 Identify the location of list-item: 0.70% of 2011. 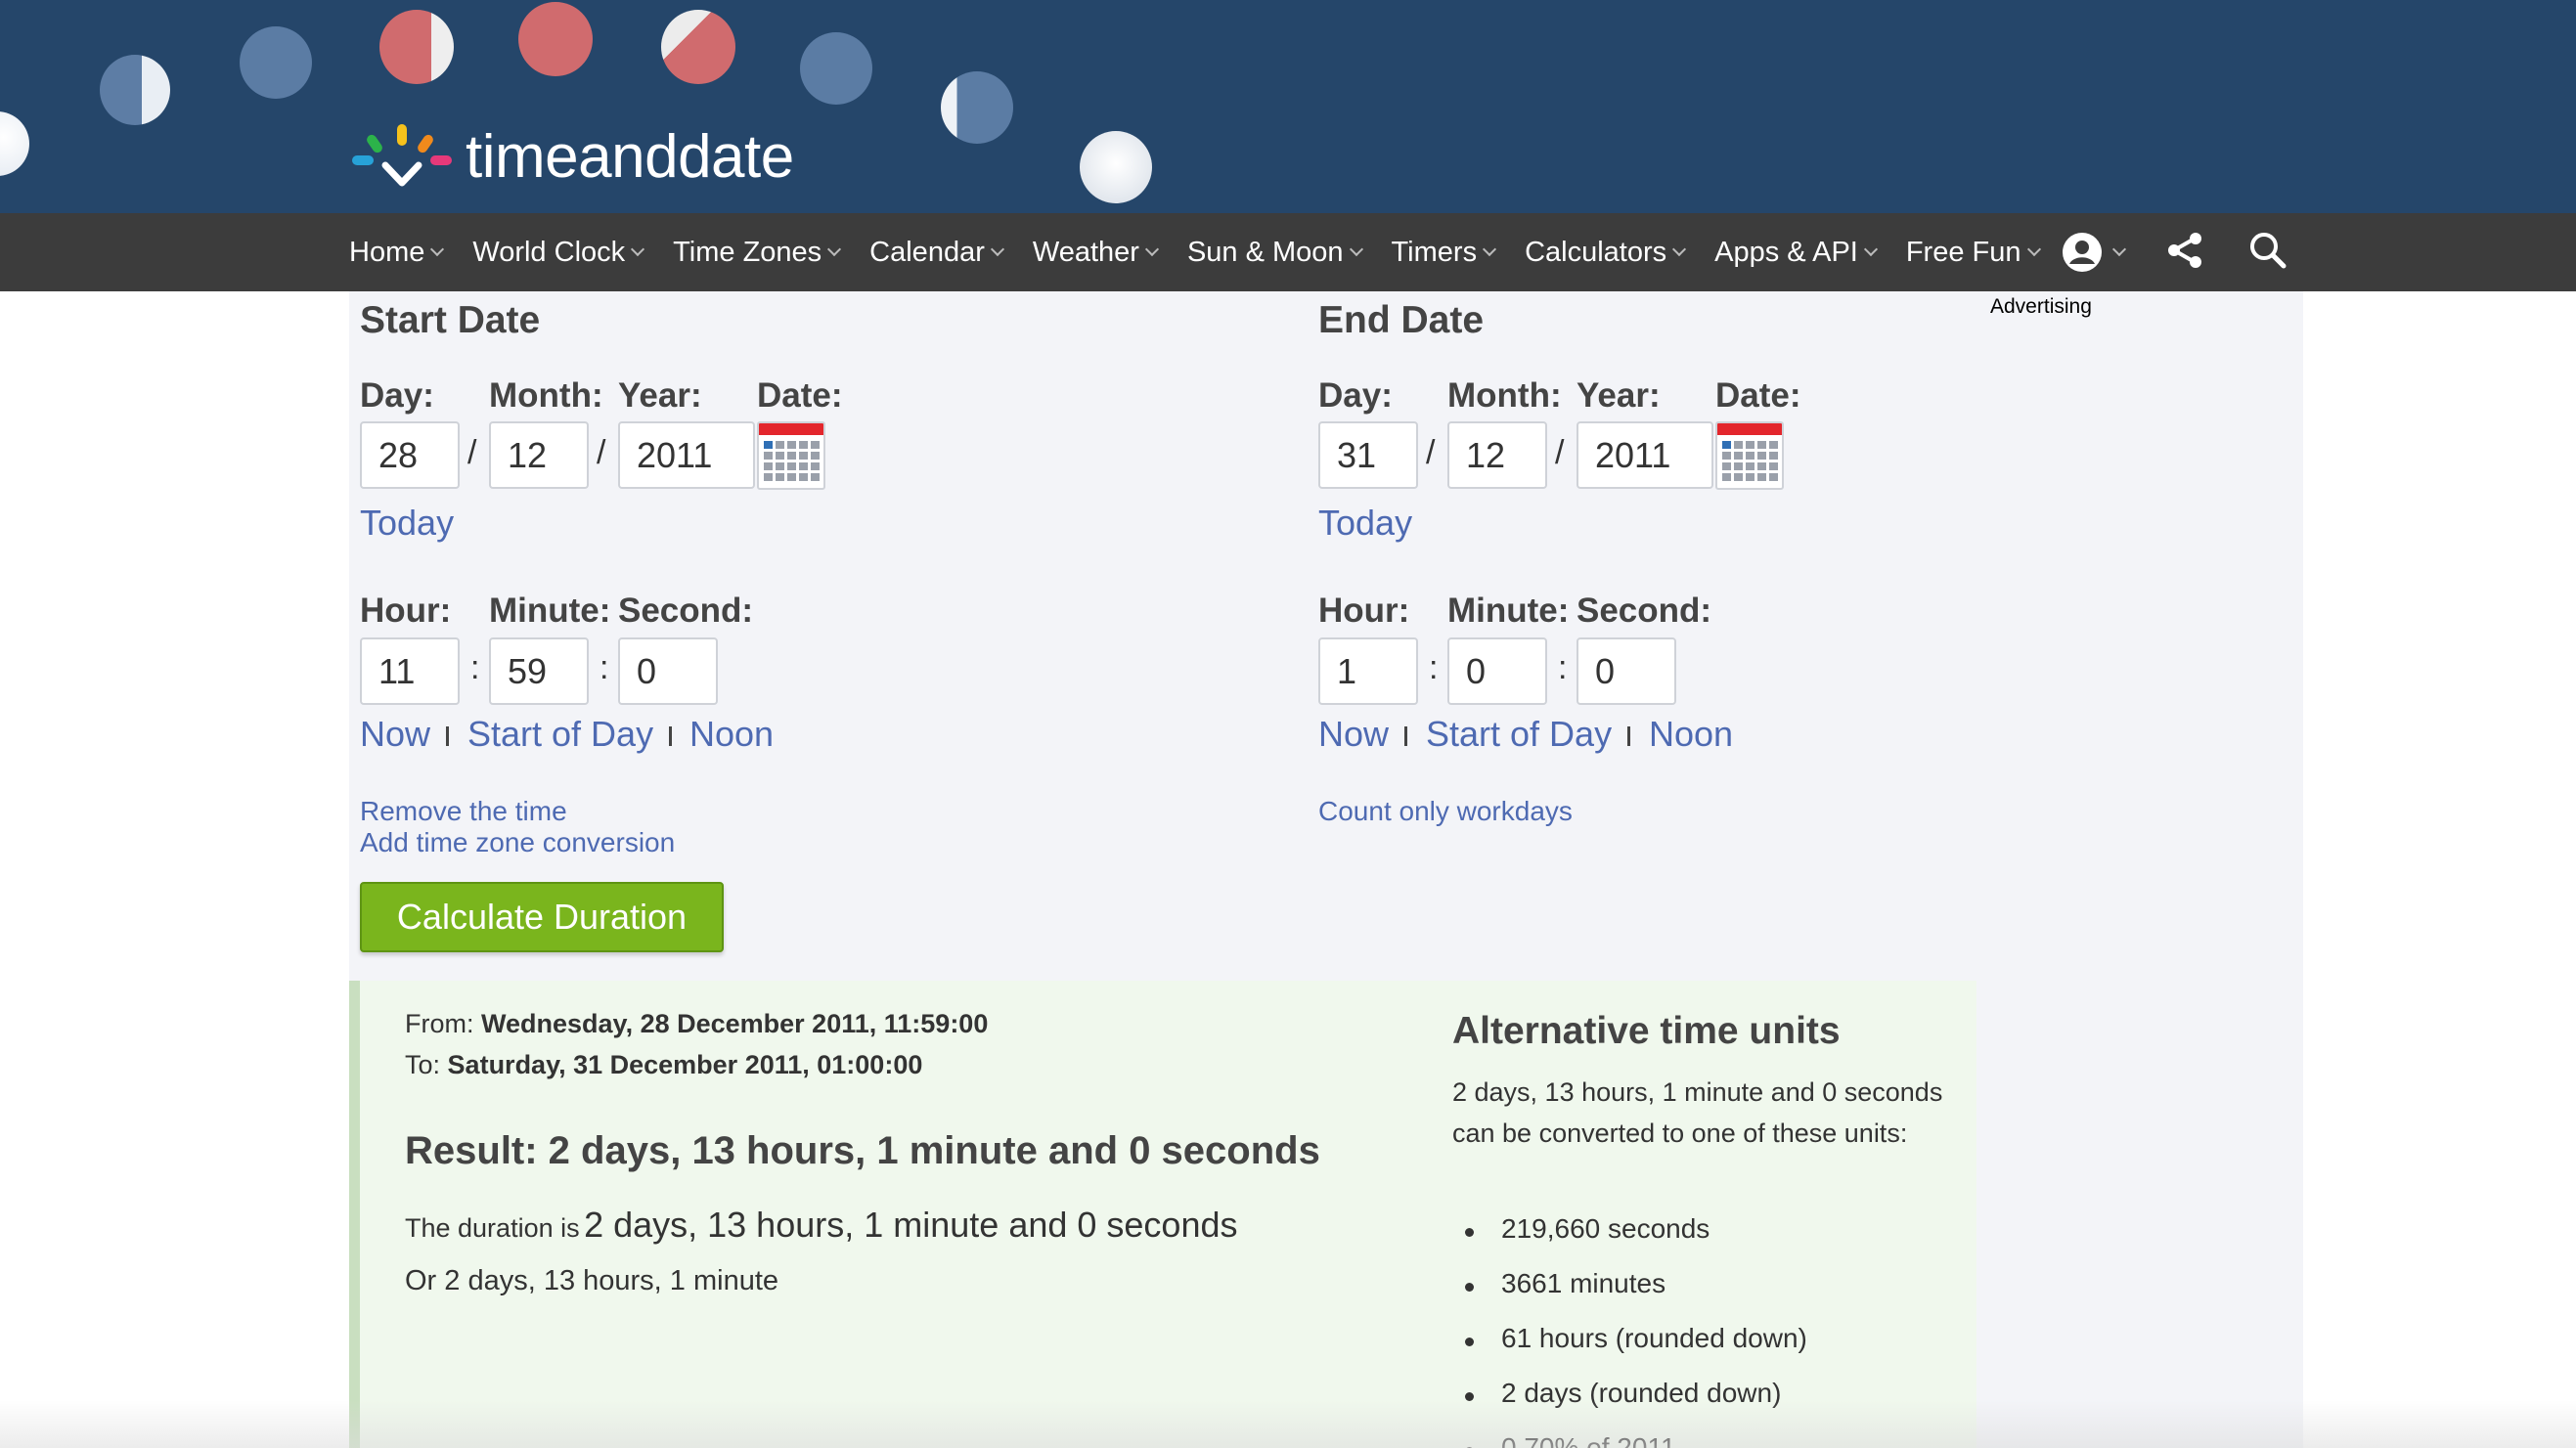
(1570, 1440).